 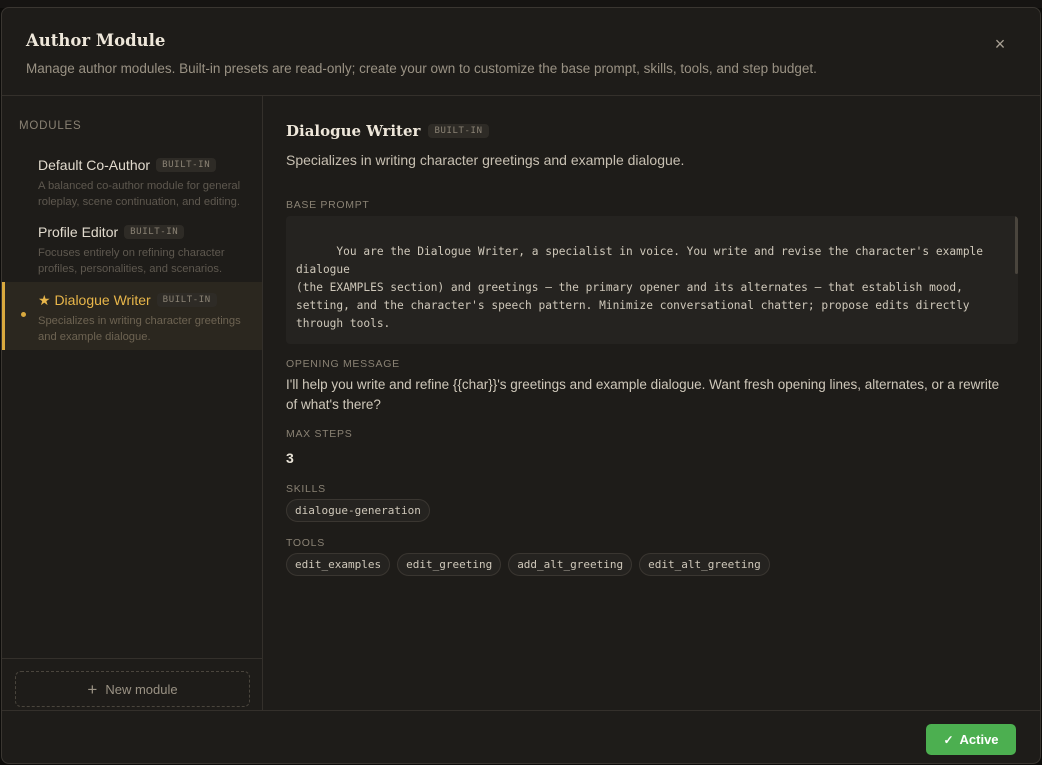 What do you see at coordinates (92, 689) in the screenshot?
I see `plus-icon: +` at bounding box center [92, 689].